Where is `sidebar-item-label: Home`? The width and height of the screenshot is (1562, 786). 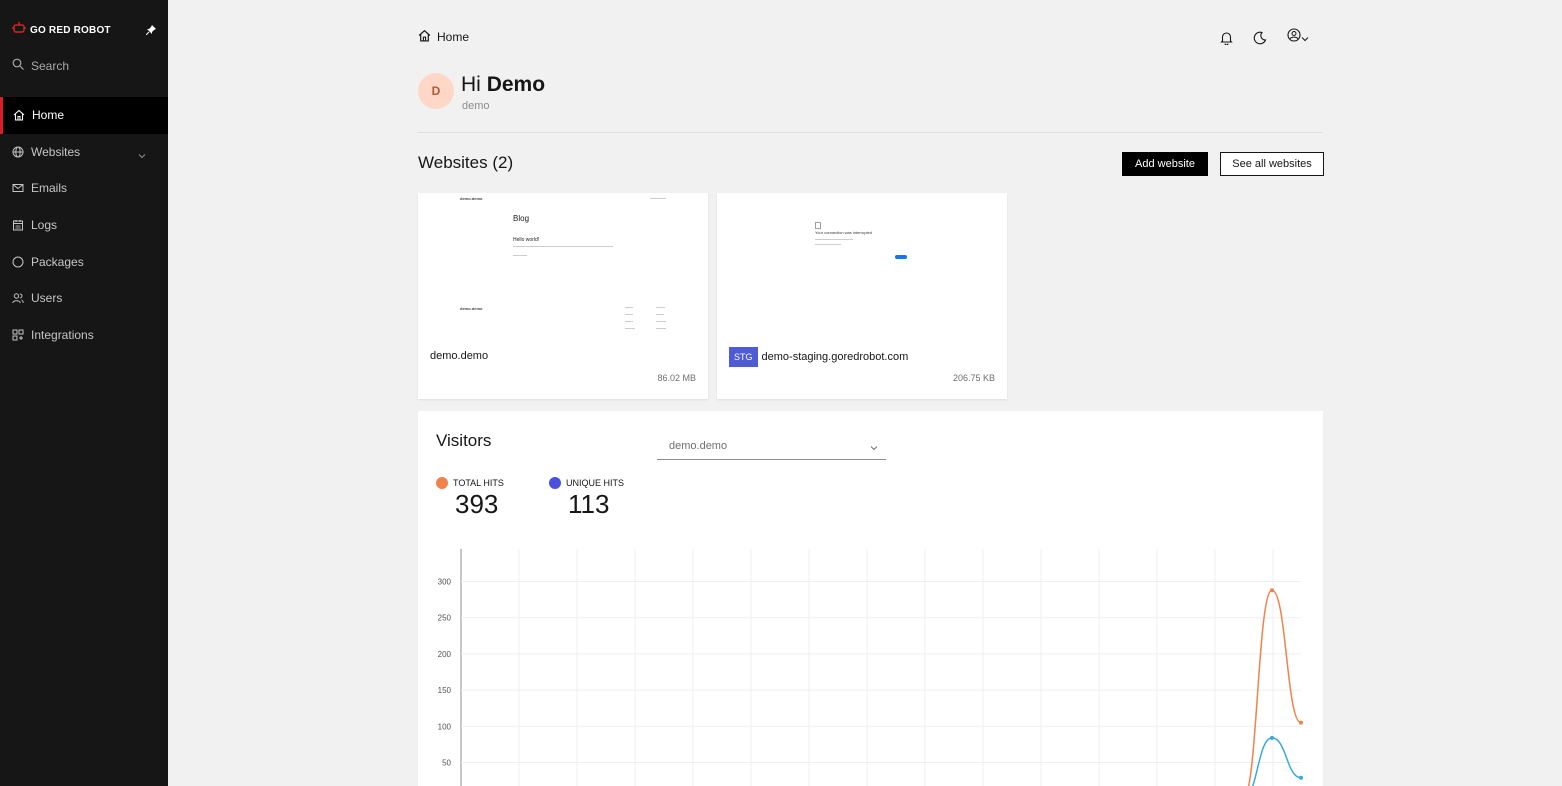 sidebar-item-label: Home is located at coordinates (48, 115).